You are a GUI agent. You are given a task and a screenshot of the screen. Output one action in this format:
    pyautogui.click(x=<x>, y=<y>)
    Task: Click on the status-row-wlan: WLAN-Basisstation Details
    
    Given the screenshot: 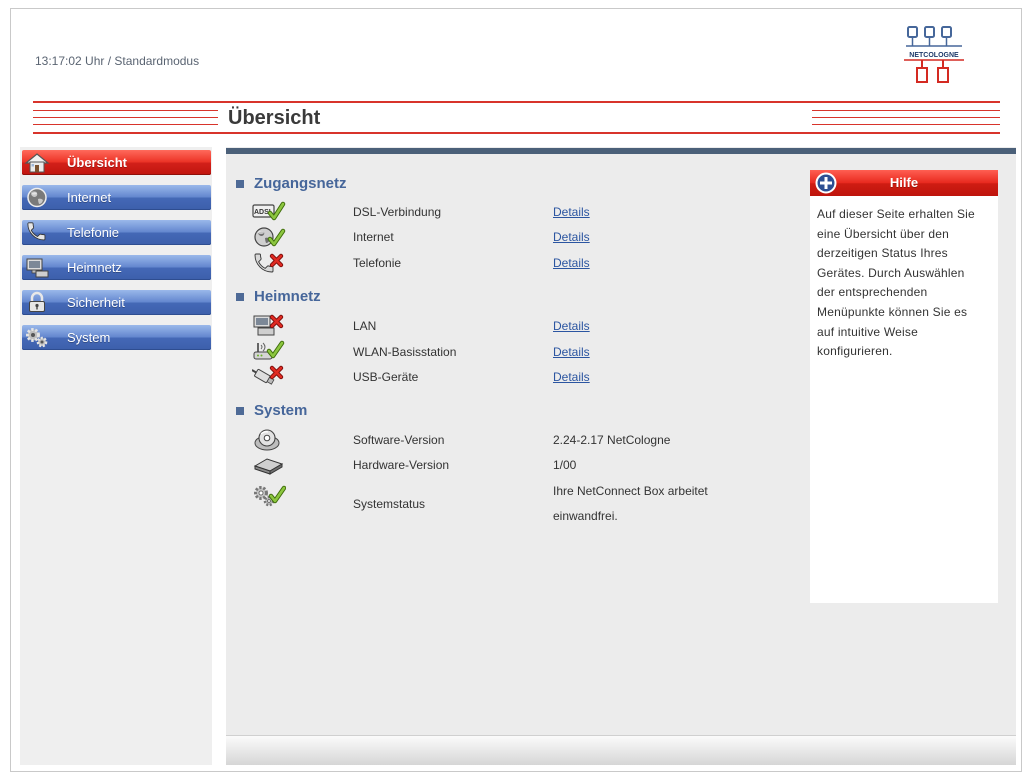 What is the action you would take?
    pyautogui.click(x=524, y=352)
    